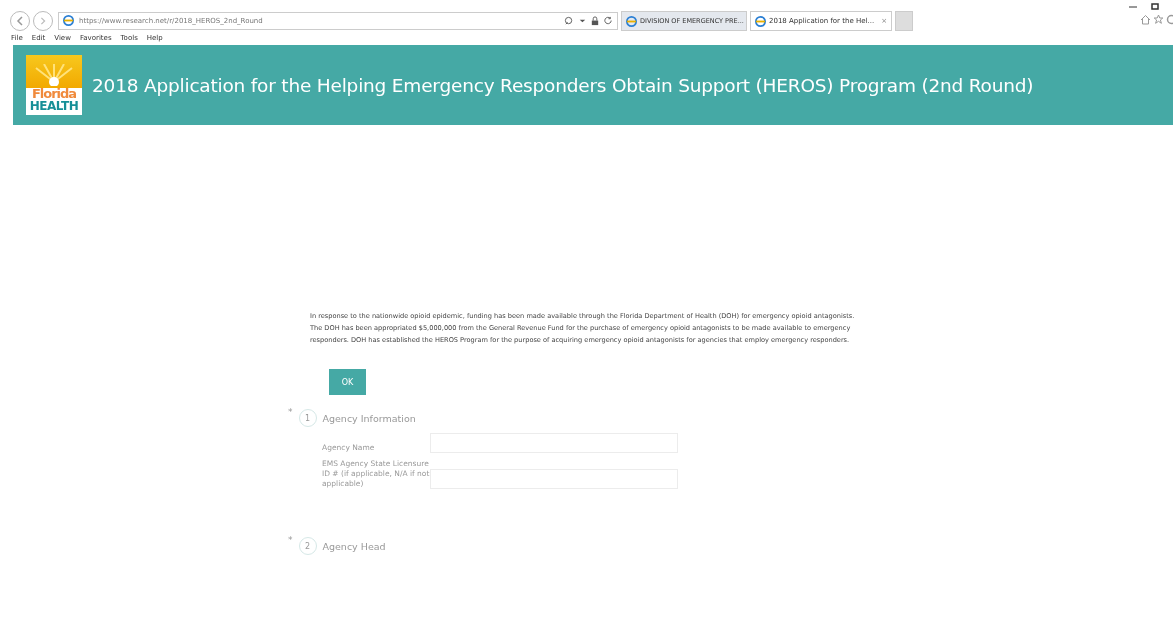  I want to click on logo: Florida HEALTH, so click(54, 85).